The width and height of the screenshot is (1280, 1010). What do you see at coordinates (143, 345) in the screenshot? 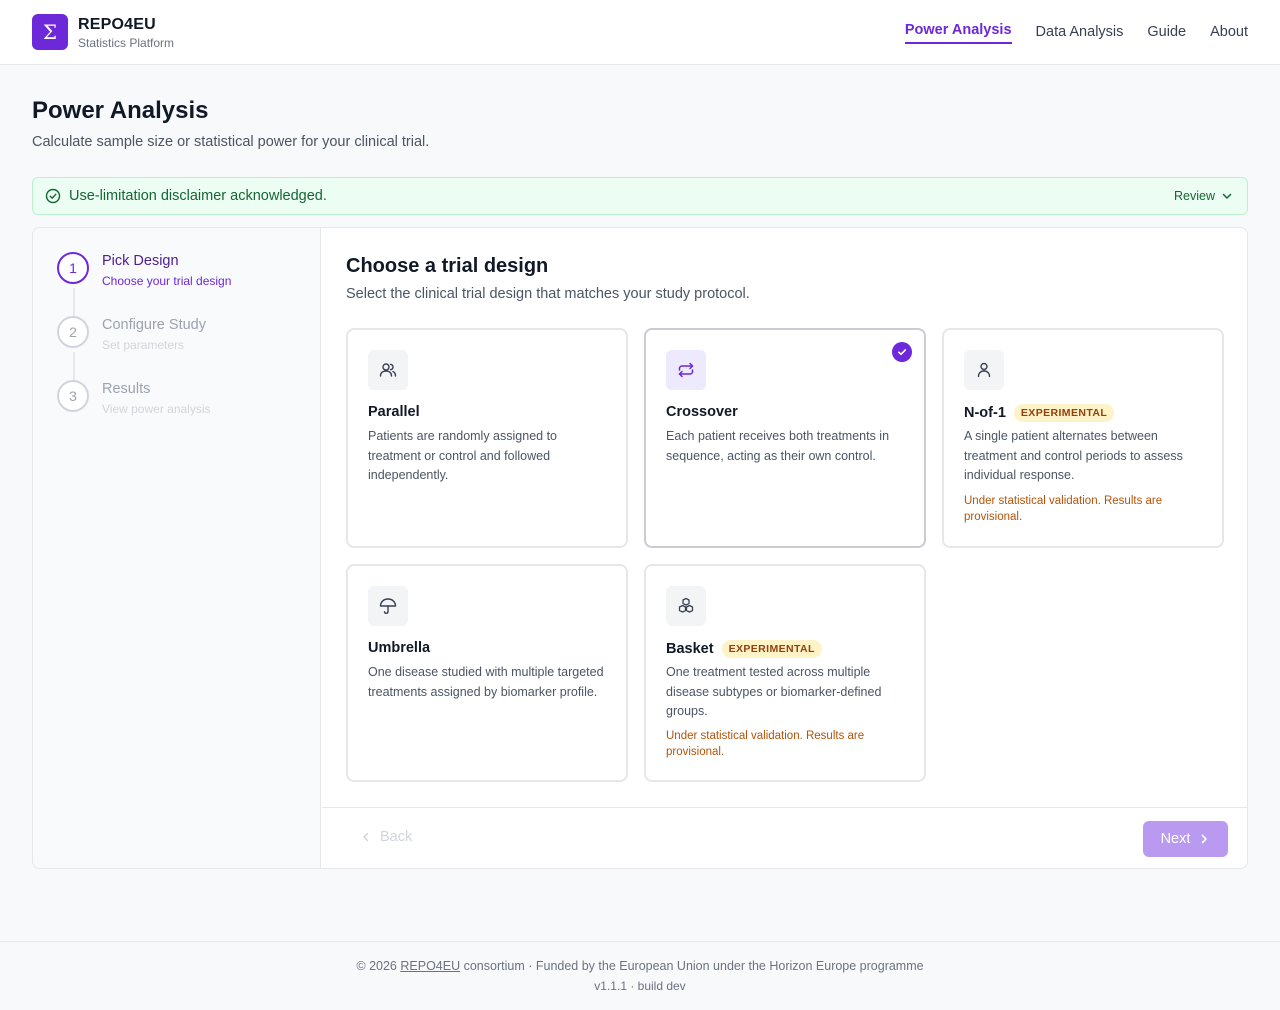
I see `step-subtitle: Set parameters` at bounding box center [143, 345].